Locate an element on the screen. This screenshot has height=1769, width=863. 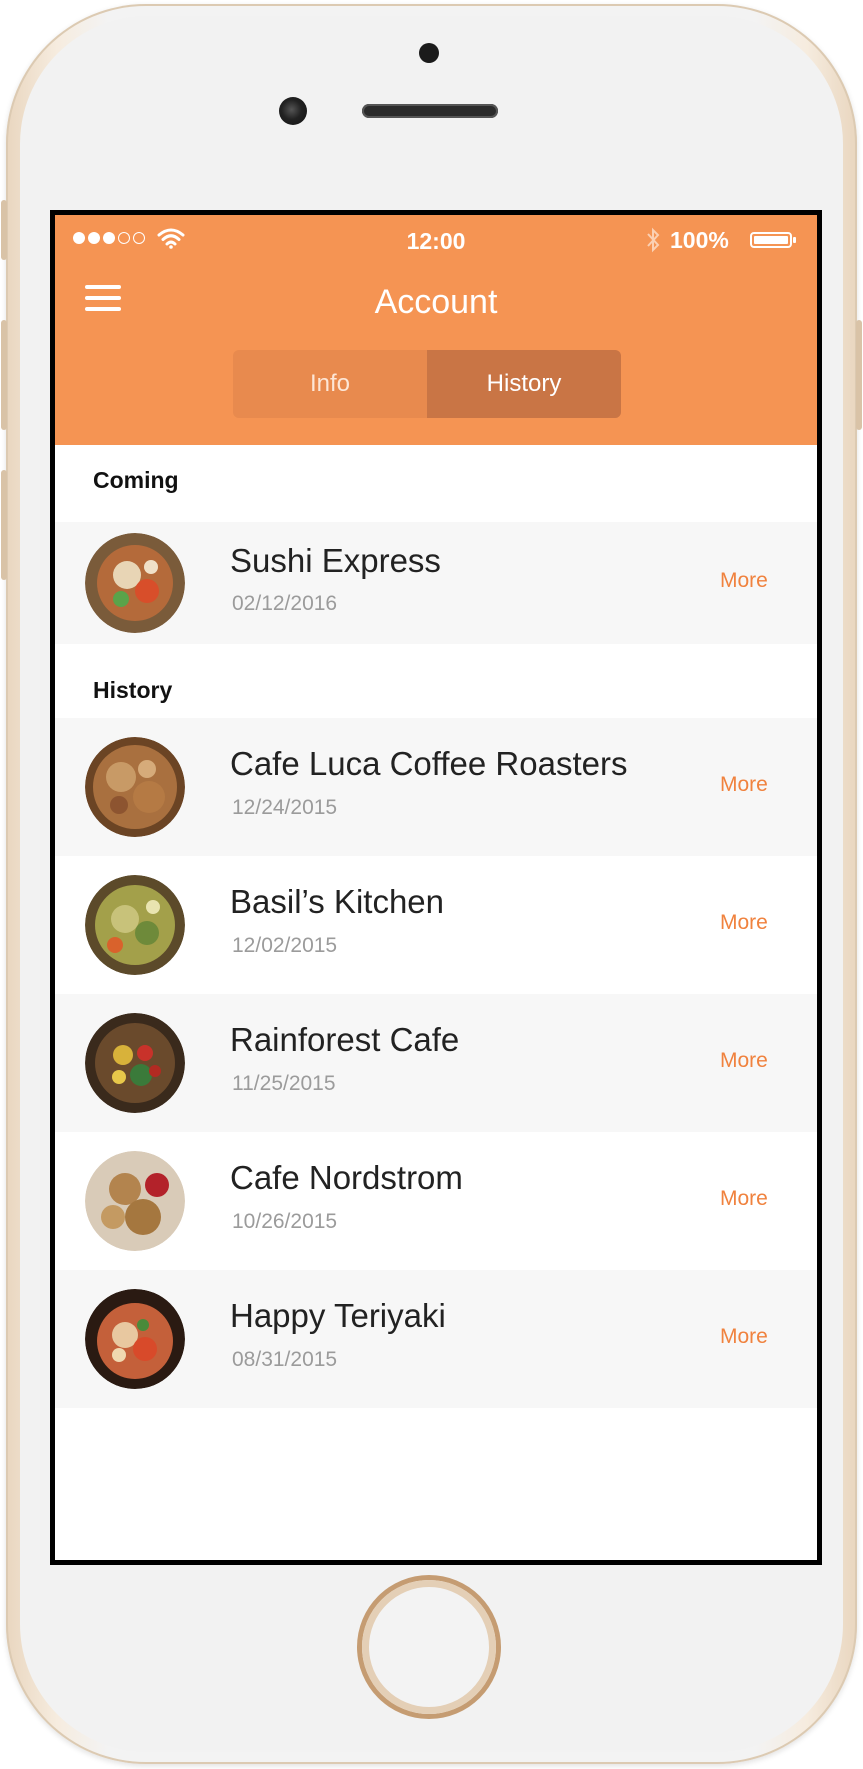
segmented-control: Info History is located at coordinates (427, 384).